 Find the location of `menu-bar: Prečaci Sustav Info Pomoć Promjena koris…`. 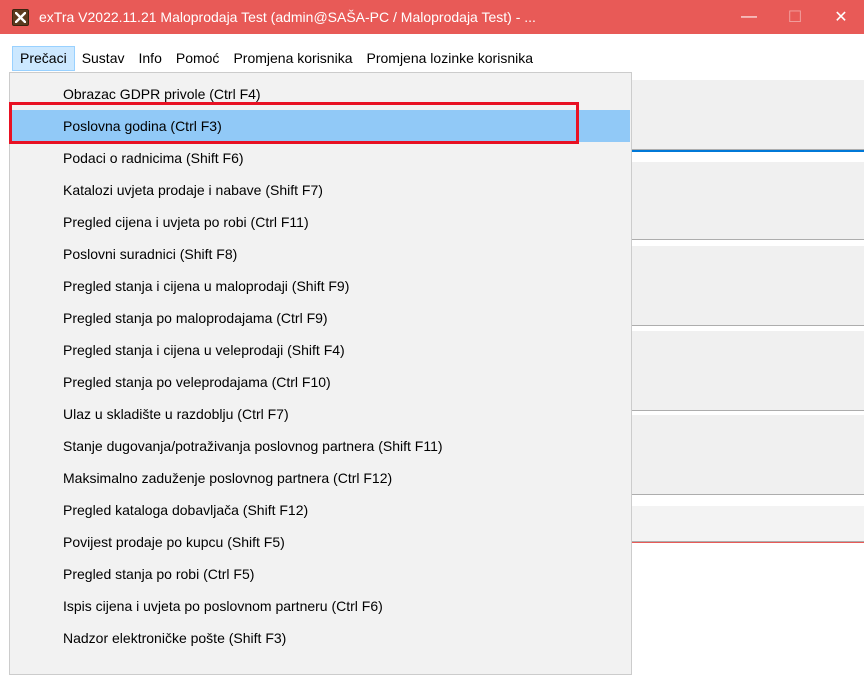

menu-bar: Prečaci Sustav Info Pomoć Promjena koris… is located at coordinates (432, 58).